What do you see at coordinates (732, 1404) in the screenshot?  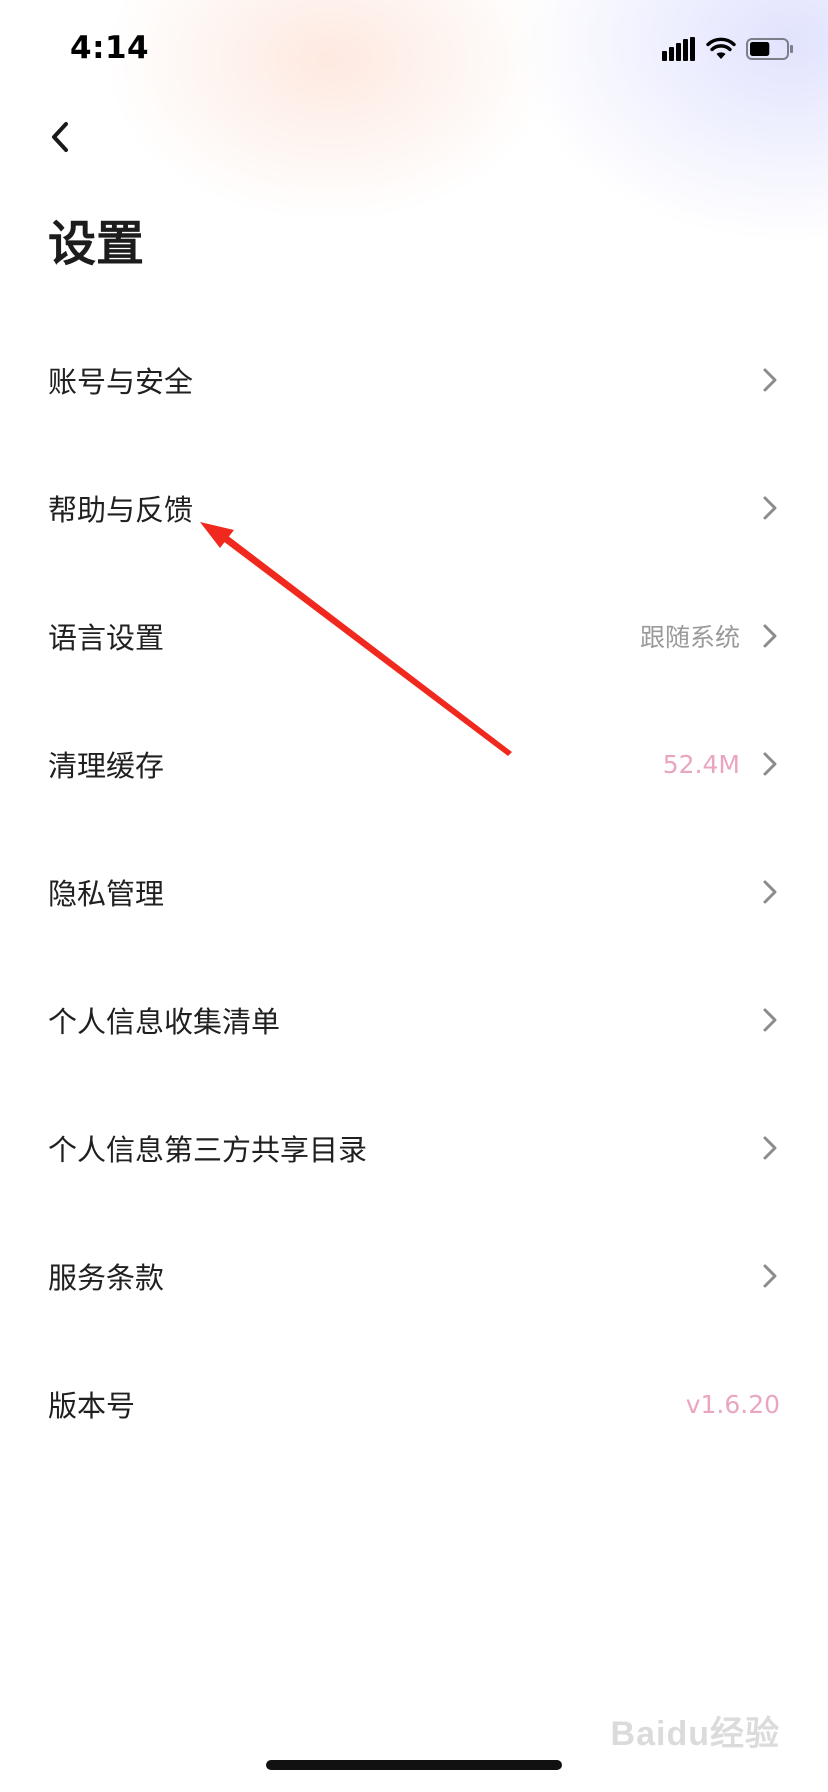 I see `version-value: v1.6.20` at bounding box center [732, 1404].